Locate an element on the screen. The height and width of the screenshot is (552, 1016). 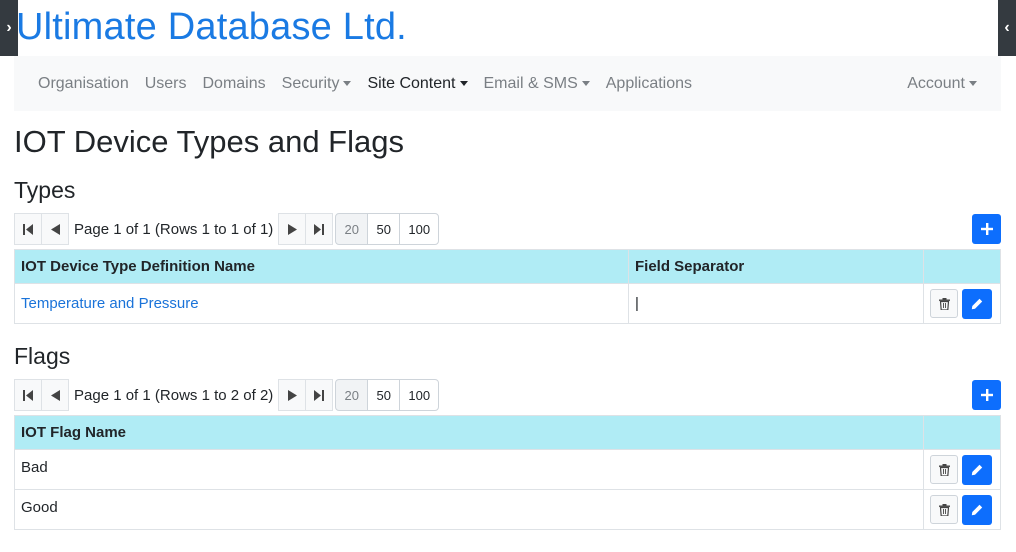
types-pager: Page 1 of 1 (Rows 1 to 1 of 1) 20 50 100 is located at coordinates (227, 229).